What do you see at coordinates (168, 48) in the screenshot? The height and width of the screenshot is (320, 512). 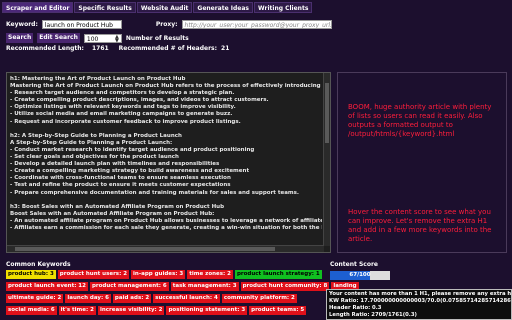 I see `recommended-headers-label: Recommended # of Headers:` at bounding box center [168, 48].